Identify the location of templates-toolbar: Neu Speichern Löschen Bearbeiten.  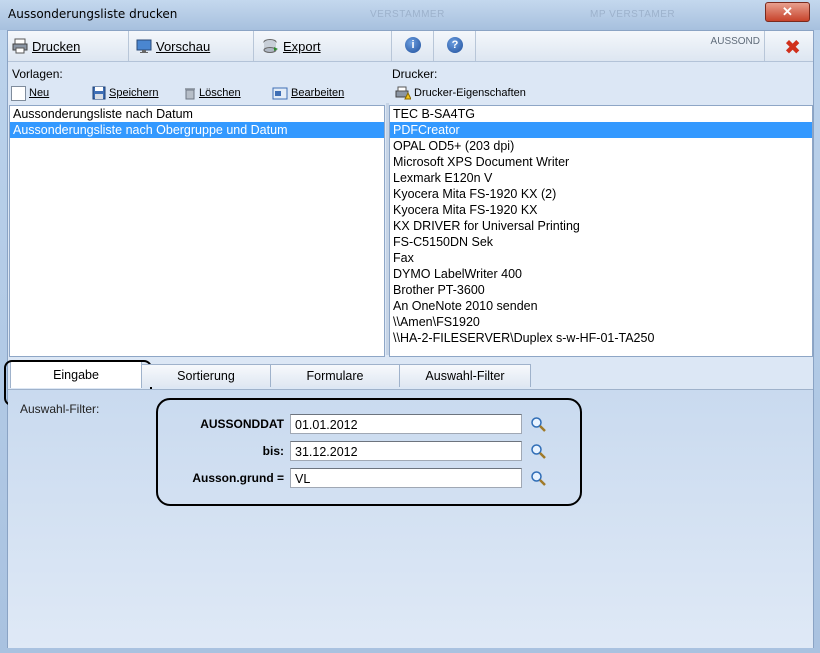
(197, 93).